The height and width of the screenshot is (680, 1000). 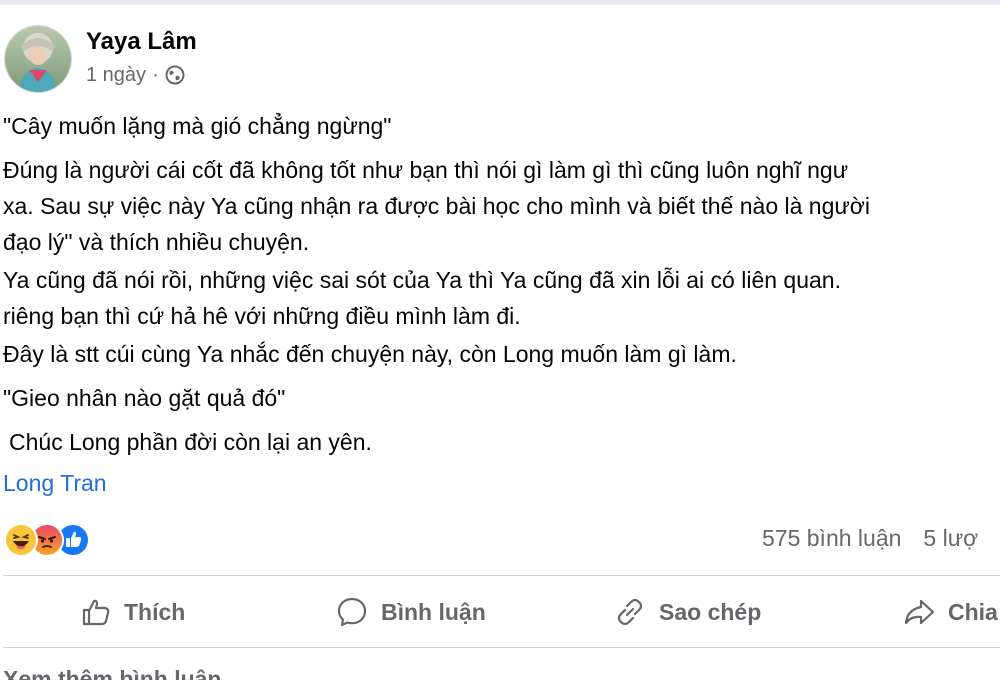 I want to click on like-label: Thích, so click(x=155, y=611).